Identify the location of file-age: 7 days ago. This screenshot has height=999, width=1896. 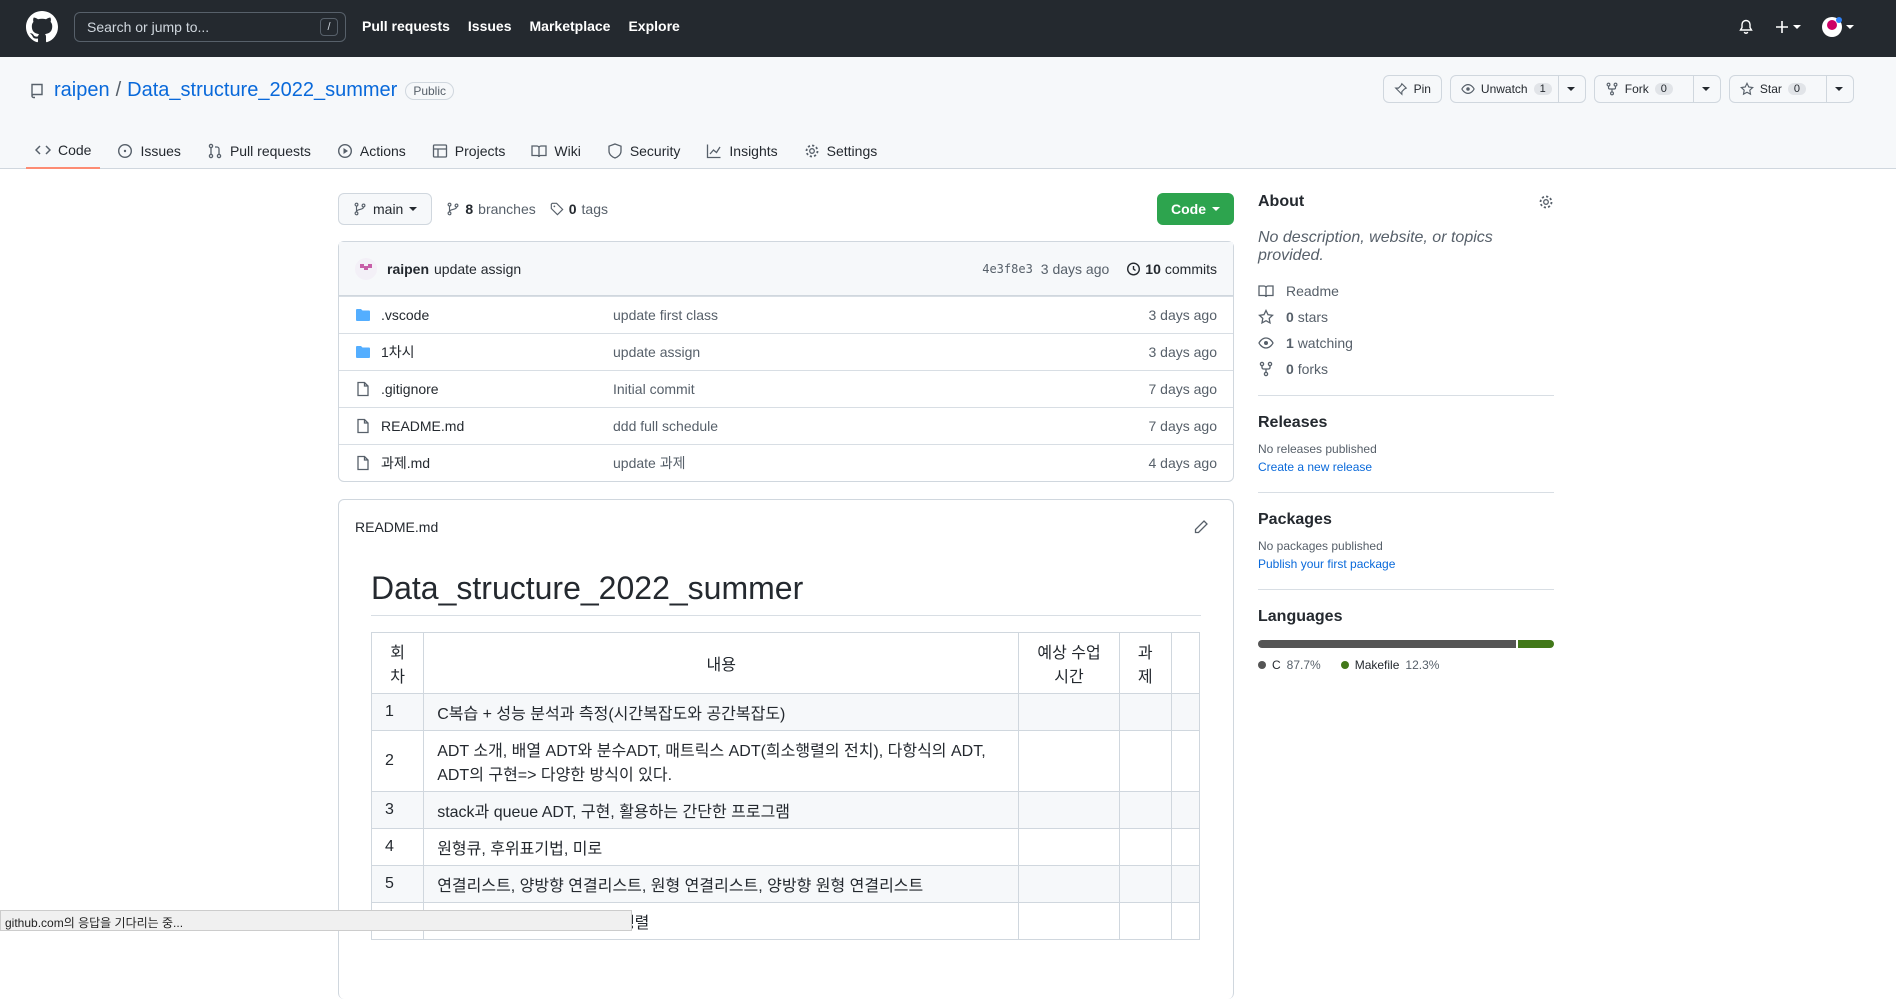
(1183, 389).